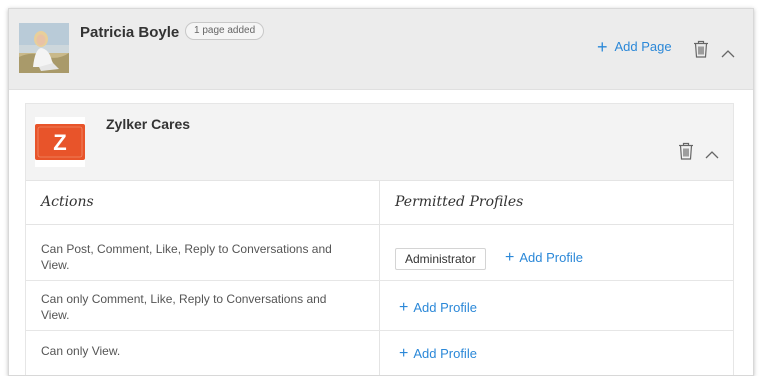 The height and width of the screenshot is (376, 762). What do you see at coordinates (440, 259) in the screenshot?
I see `profile-tag-administrator: Administrator` at bounding box center [440, 259].